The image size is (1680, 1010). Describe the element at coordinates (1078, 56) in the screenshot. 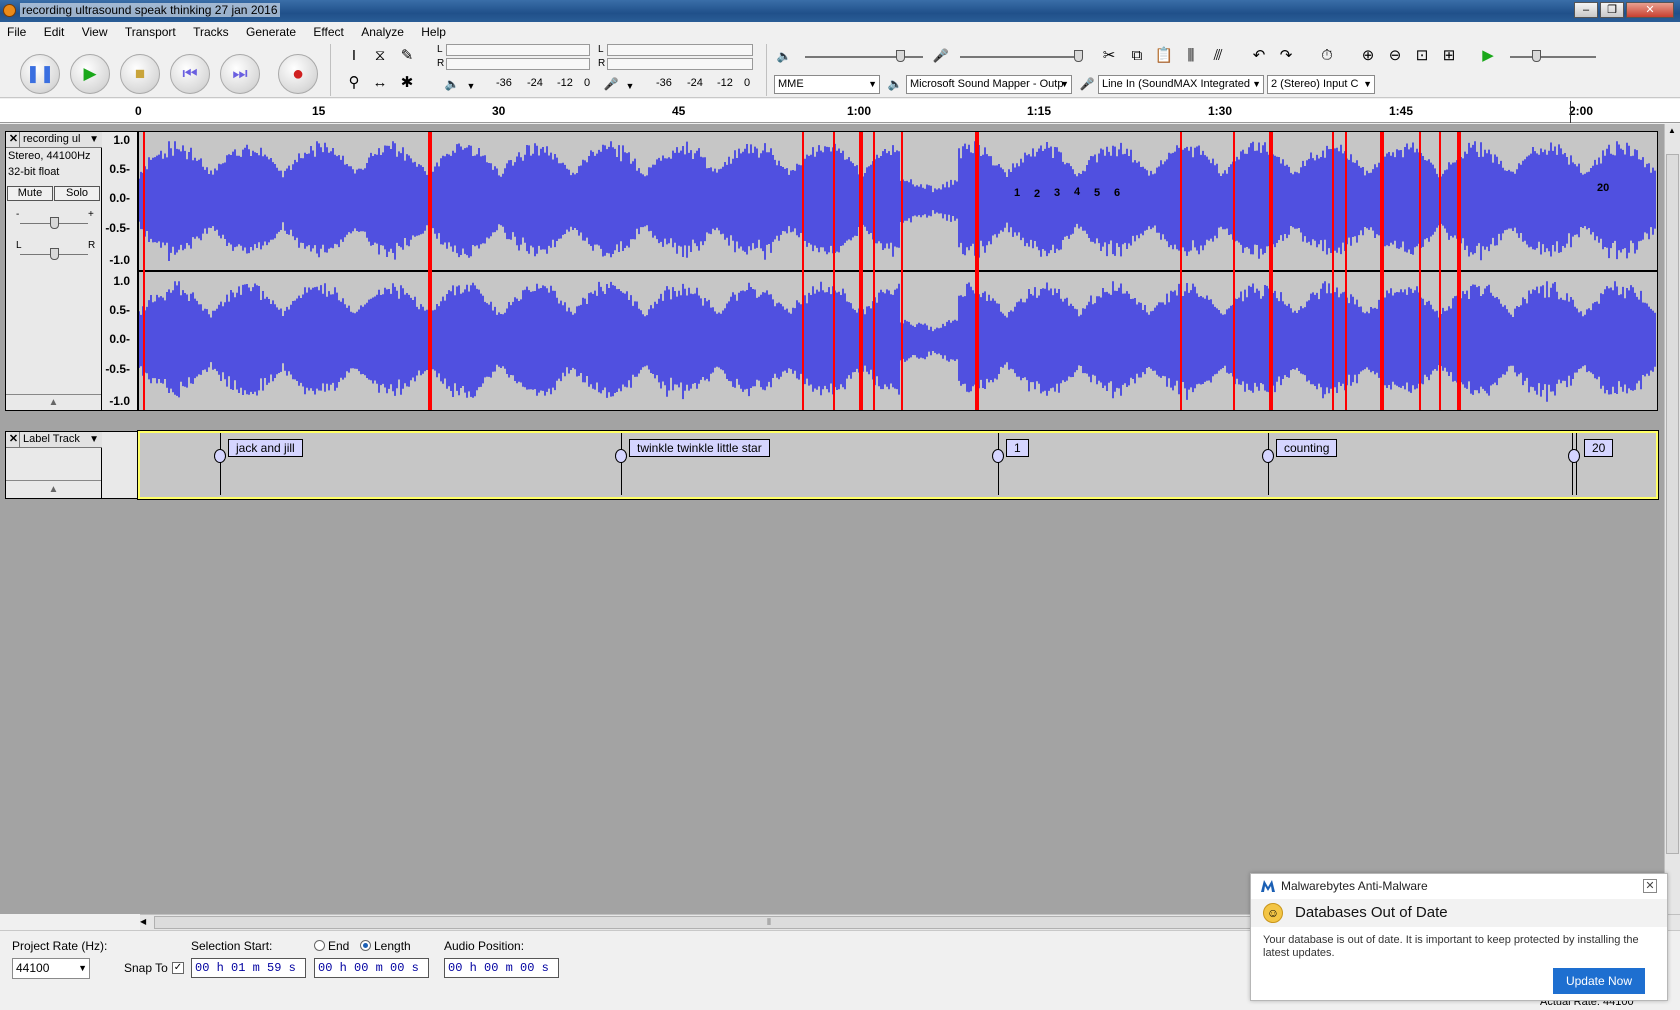

I see `input-volume-knob` at that location.